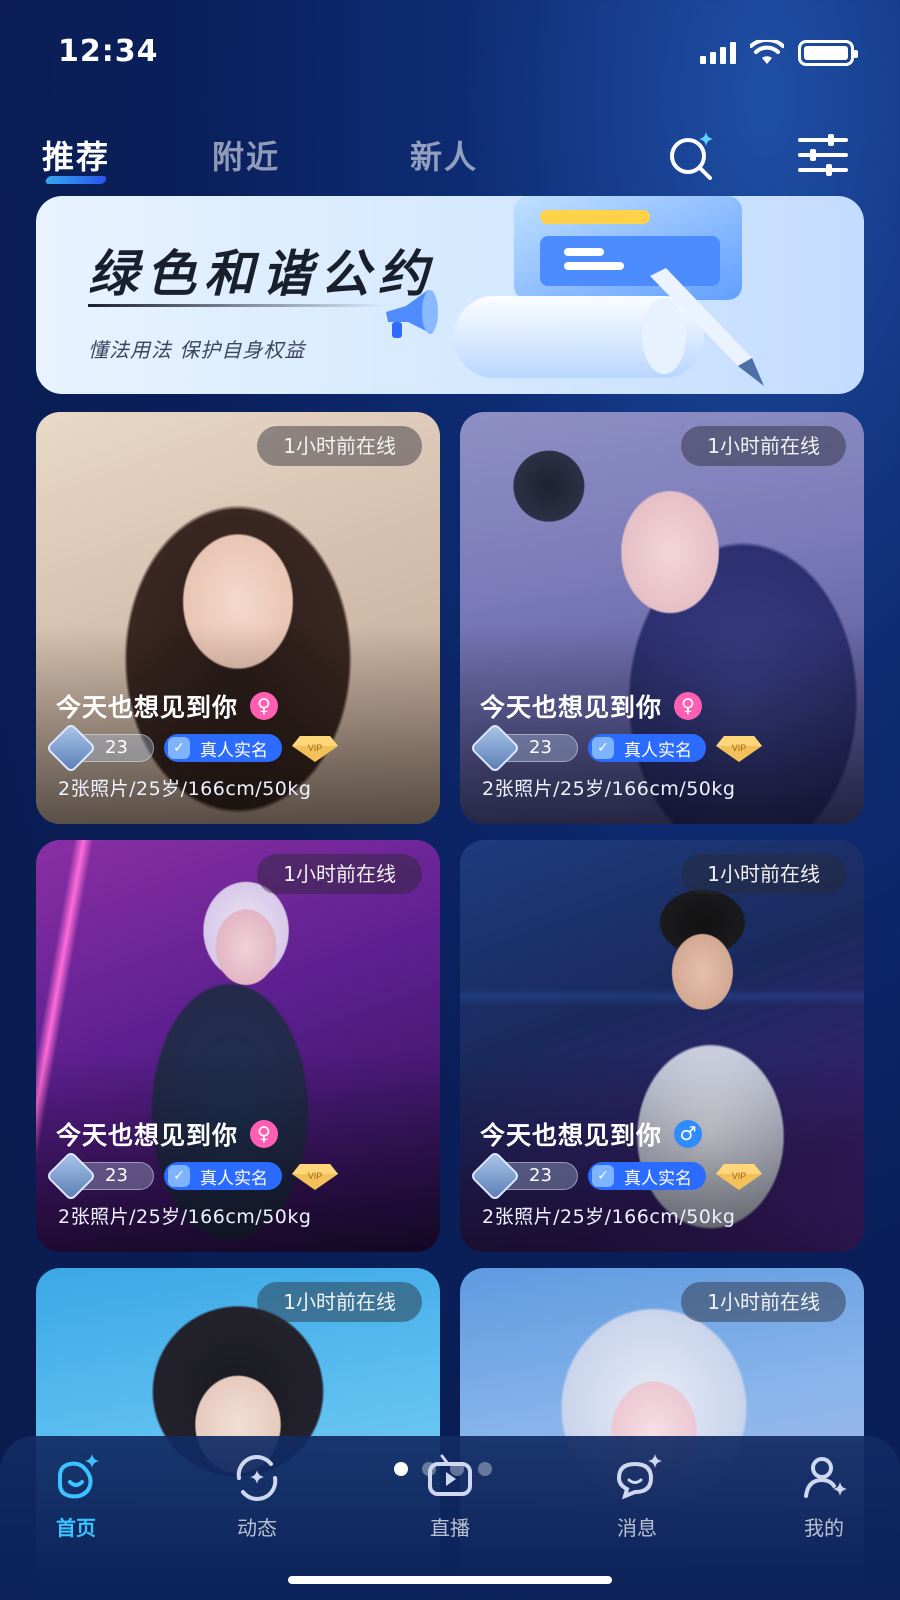 This screenshot has height=1600, width=900. I want to click on tabbar-label: 直播, so click(450, 1528).